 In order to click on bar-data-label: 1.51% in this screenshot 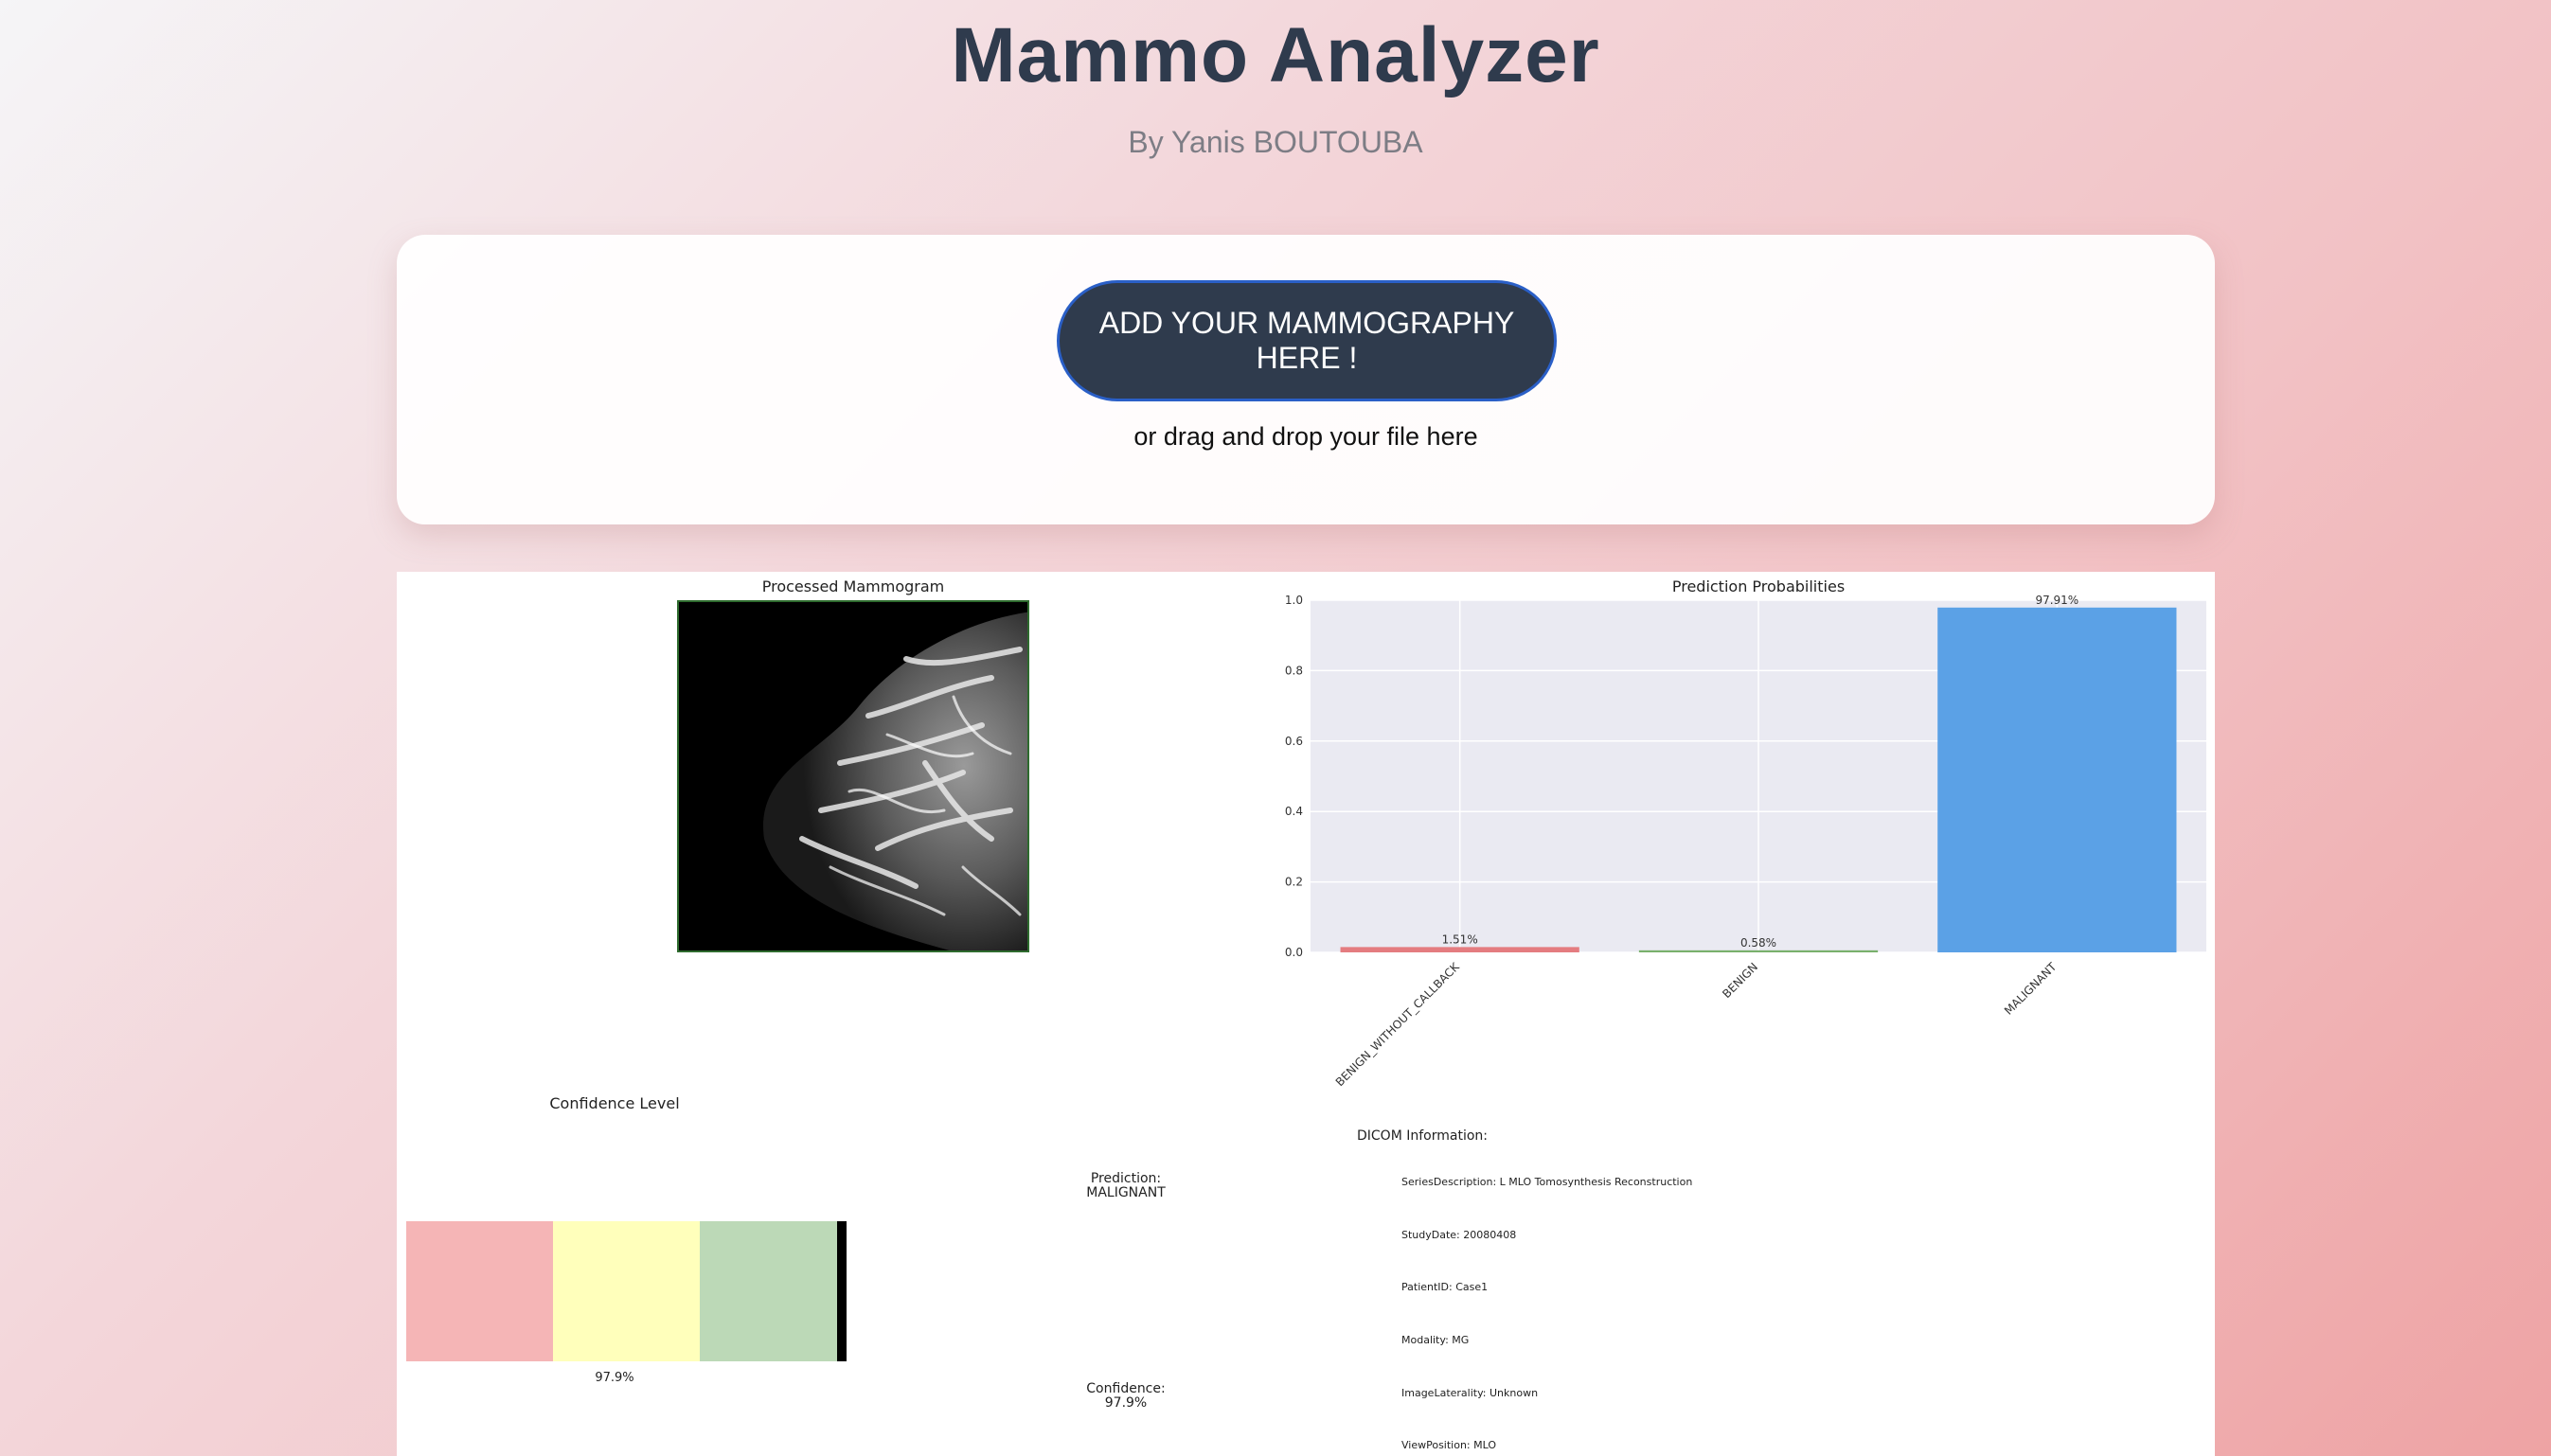, I will do `click(1460, 939)`.